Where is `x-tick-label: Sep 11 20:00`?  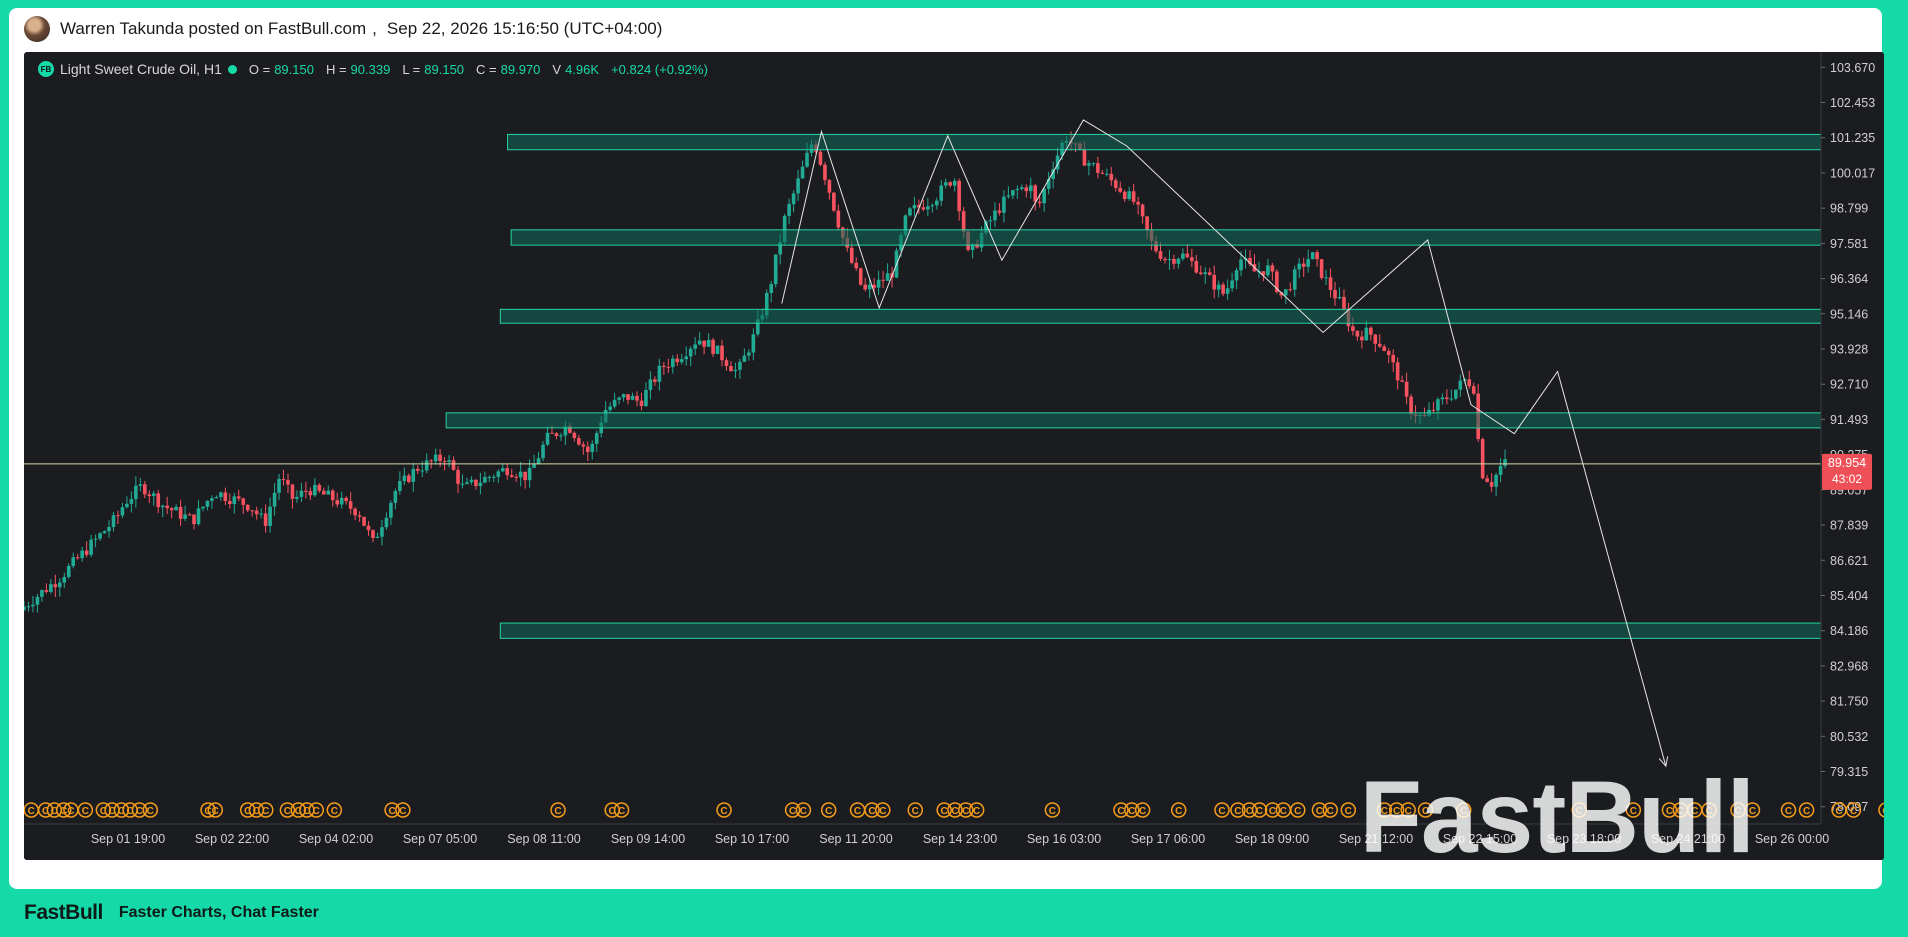
x-tick-label: Sep 11 20:00 is located at coordinates (855, 839).